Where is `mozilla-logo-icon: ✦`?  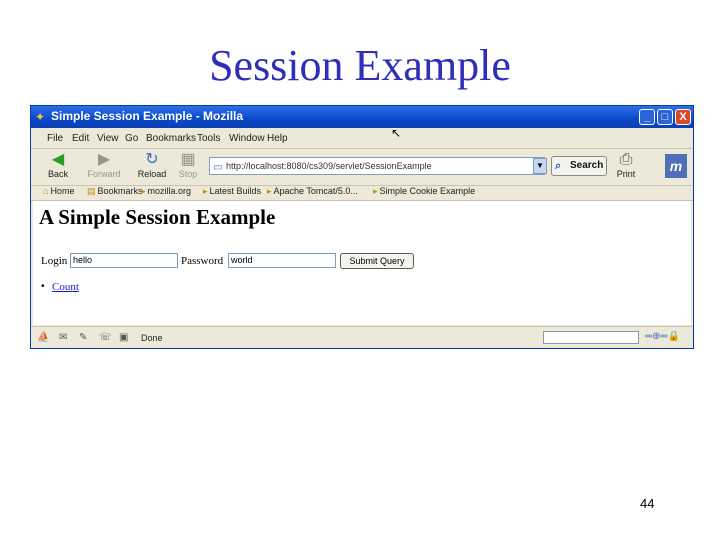 mozilla-logo-icon: ✦ is located at coordinates (40, 117).